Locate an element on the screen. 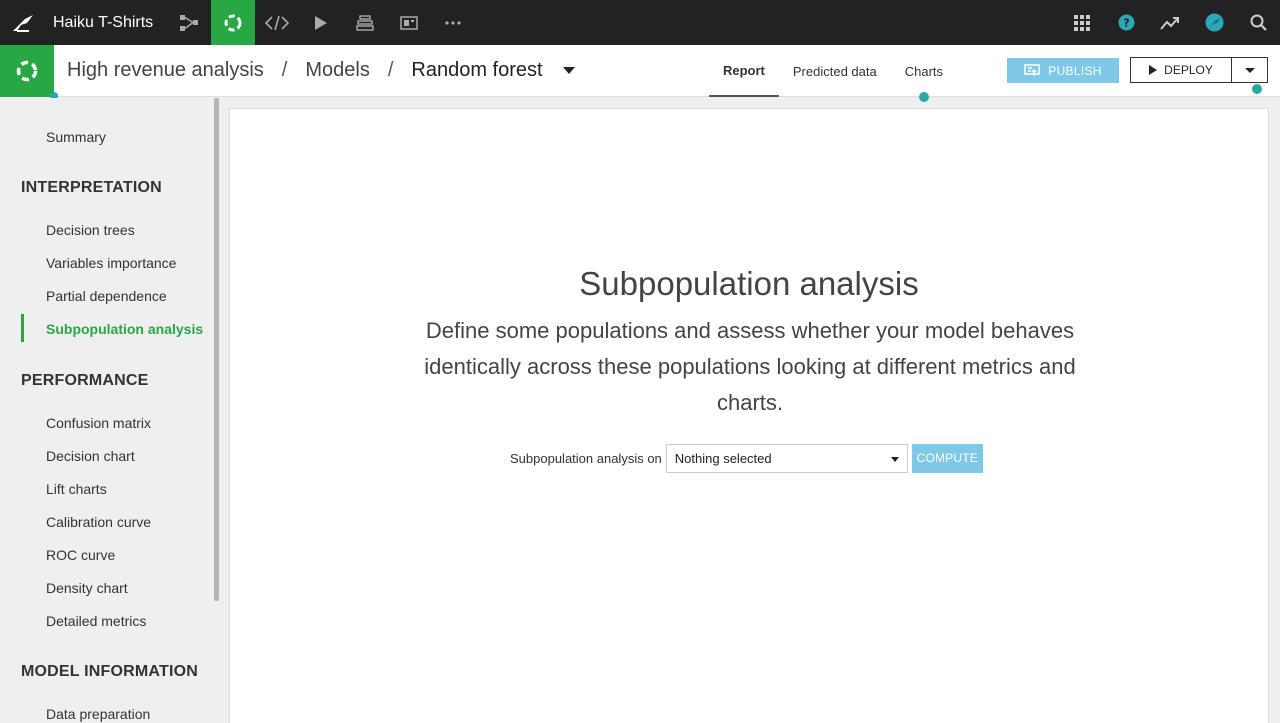 The image size is (1280, 723). tab-predicted-data-label: Predicted data is located at coordinates (834, 71).